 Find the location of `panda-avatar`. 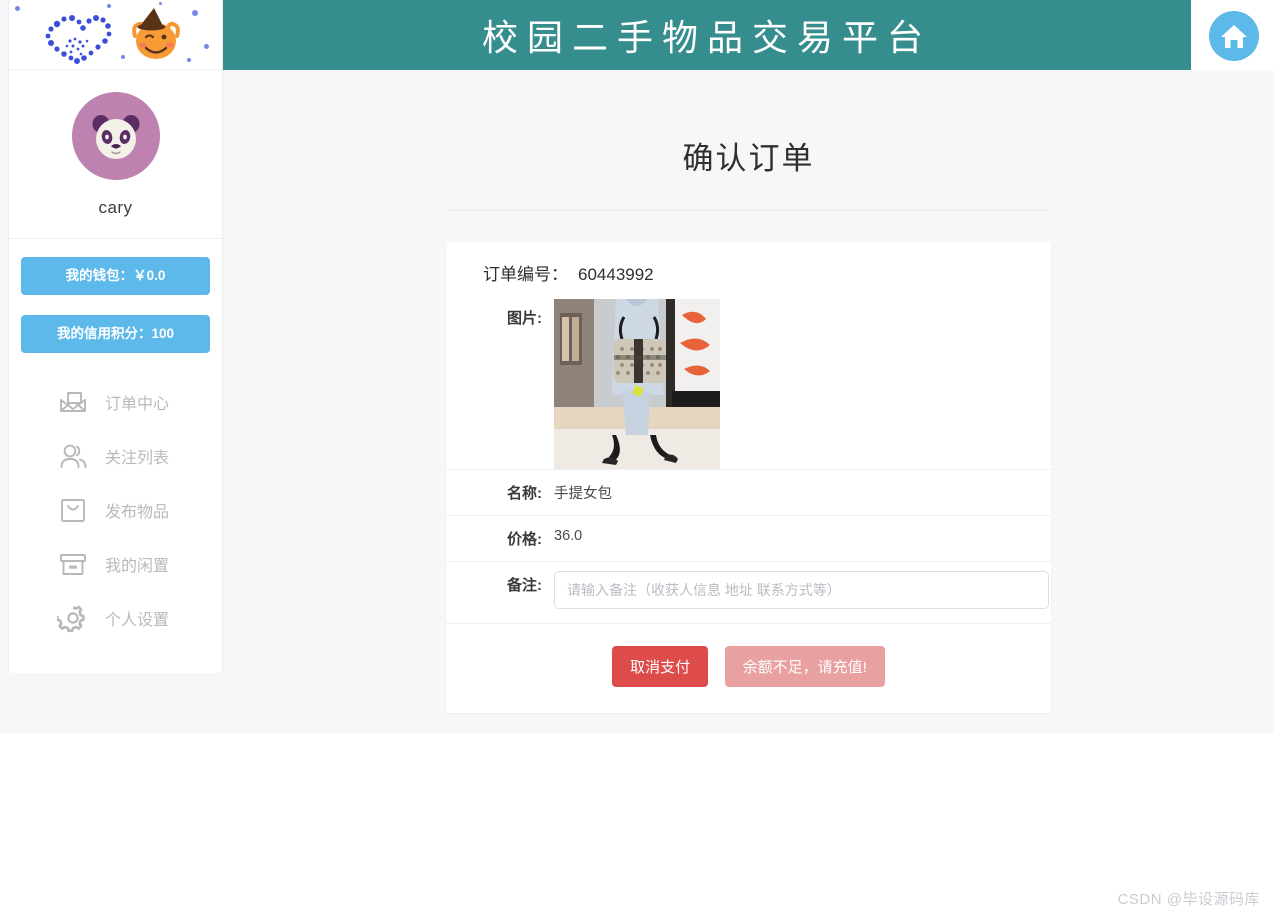

panda-avatar is located at coordinates (115, 136).